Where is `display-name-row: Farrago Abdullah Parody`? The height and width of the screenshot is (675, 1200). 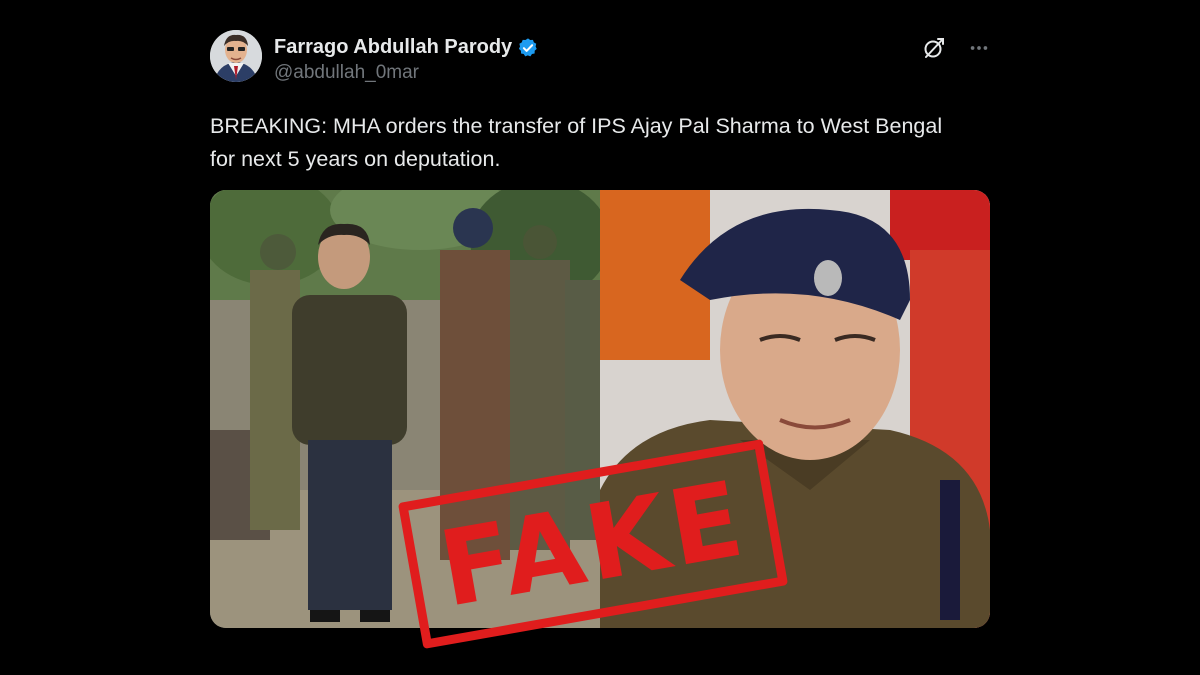 display-name-row: Farrago Abdullah Parody is located at coordinates (406, 47).